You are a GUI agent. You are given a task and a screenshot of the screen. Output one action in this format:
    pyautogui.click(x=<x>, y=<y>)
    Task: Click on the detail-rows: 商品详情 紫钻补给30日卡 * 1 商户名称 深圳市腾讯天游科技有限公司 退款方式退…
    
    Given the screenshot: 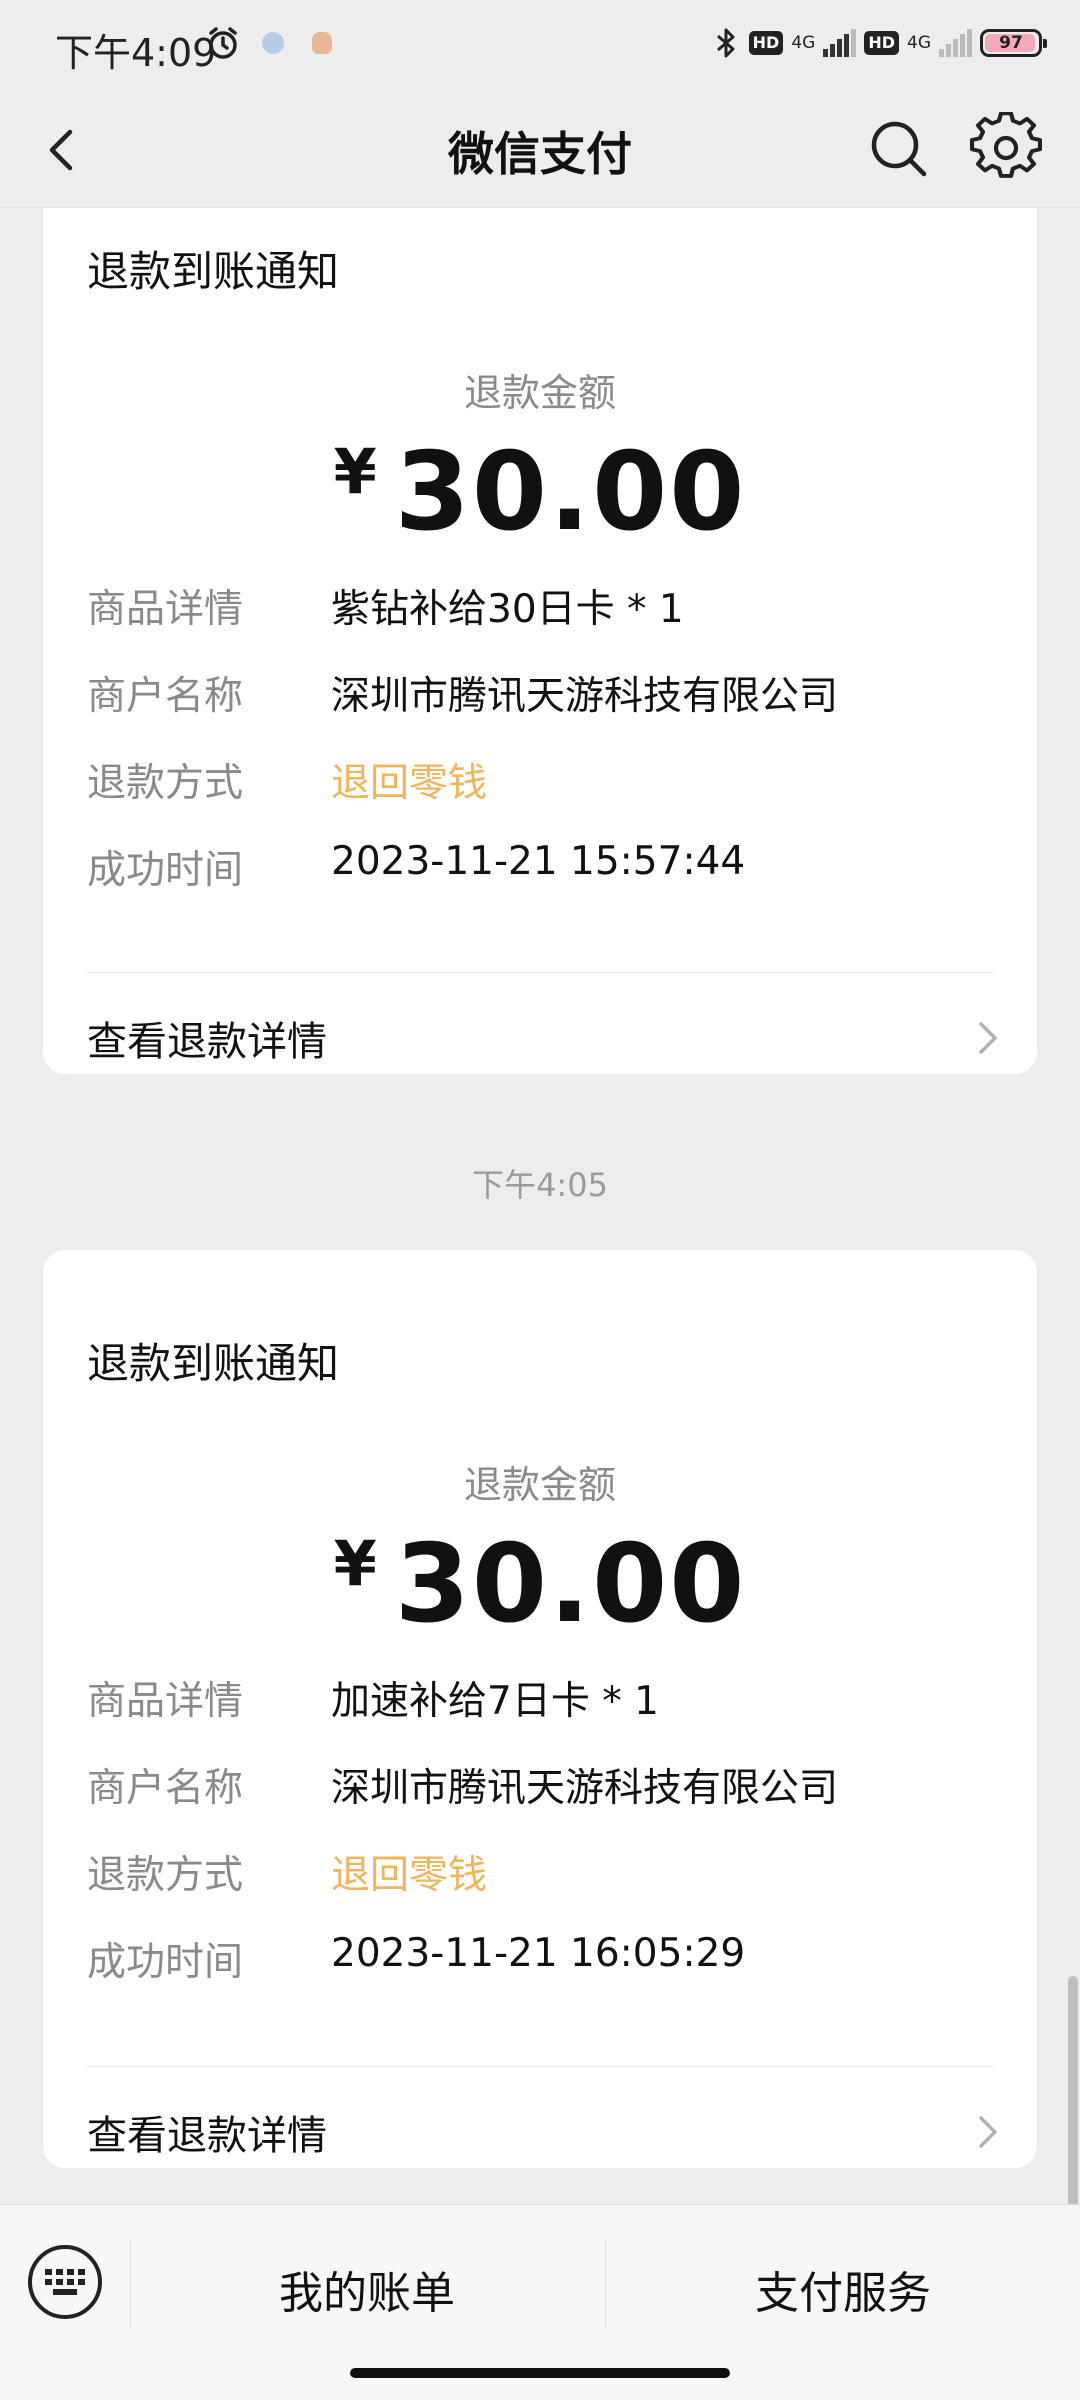 What is the action you would take?
    pyautogui.click(x=540, y=752)
    